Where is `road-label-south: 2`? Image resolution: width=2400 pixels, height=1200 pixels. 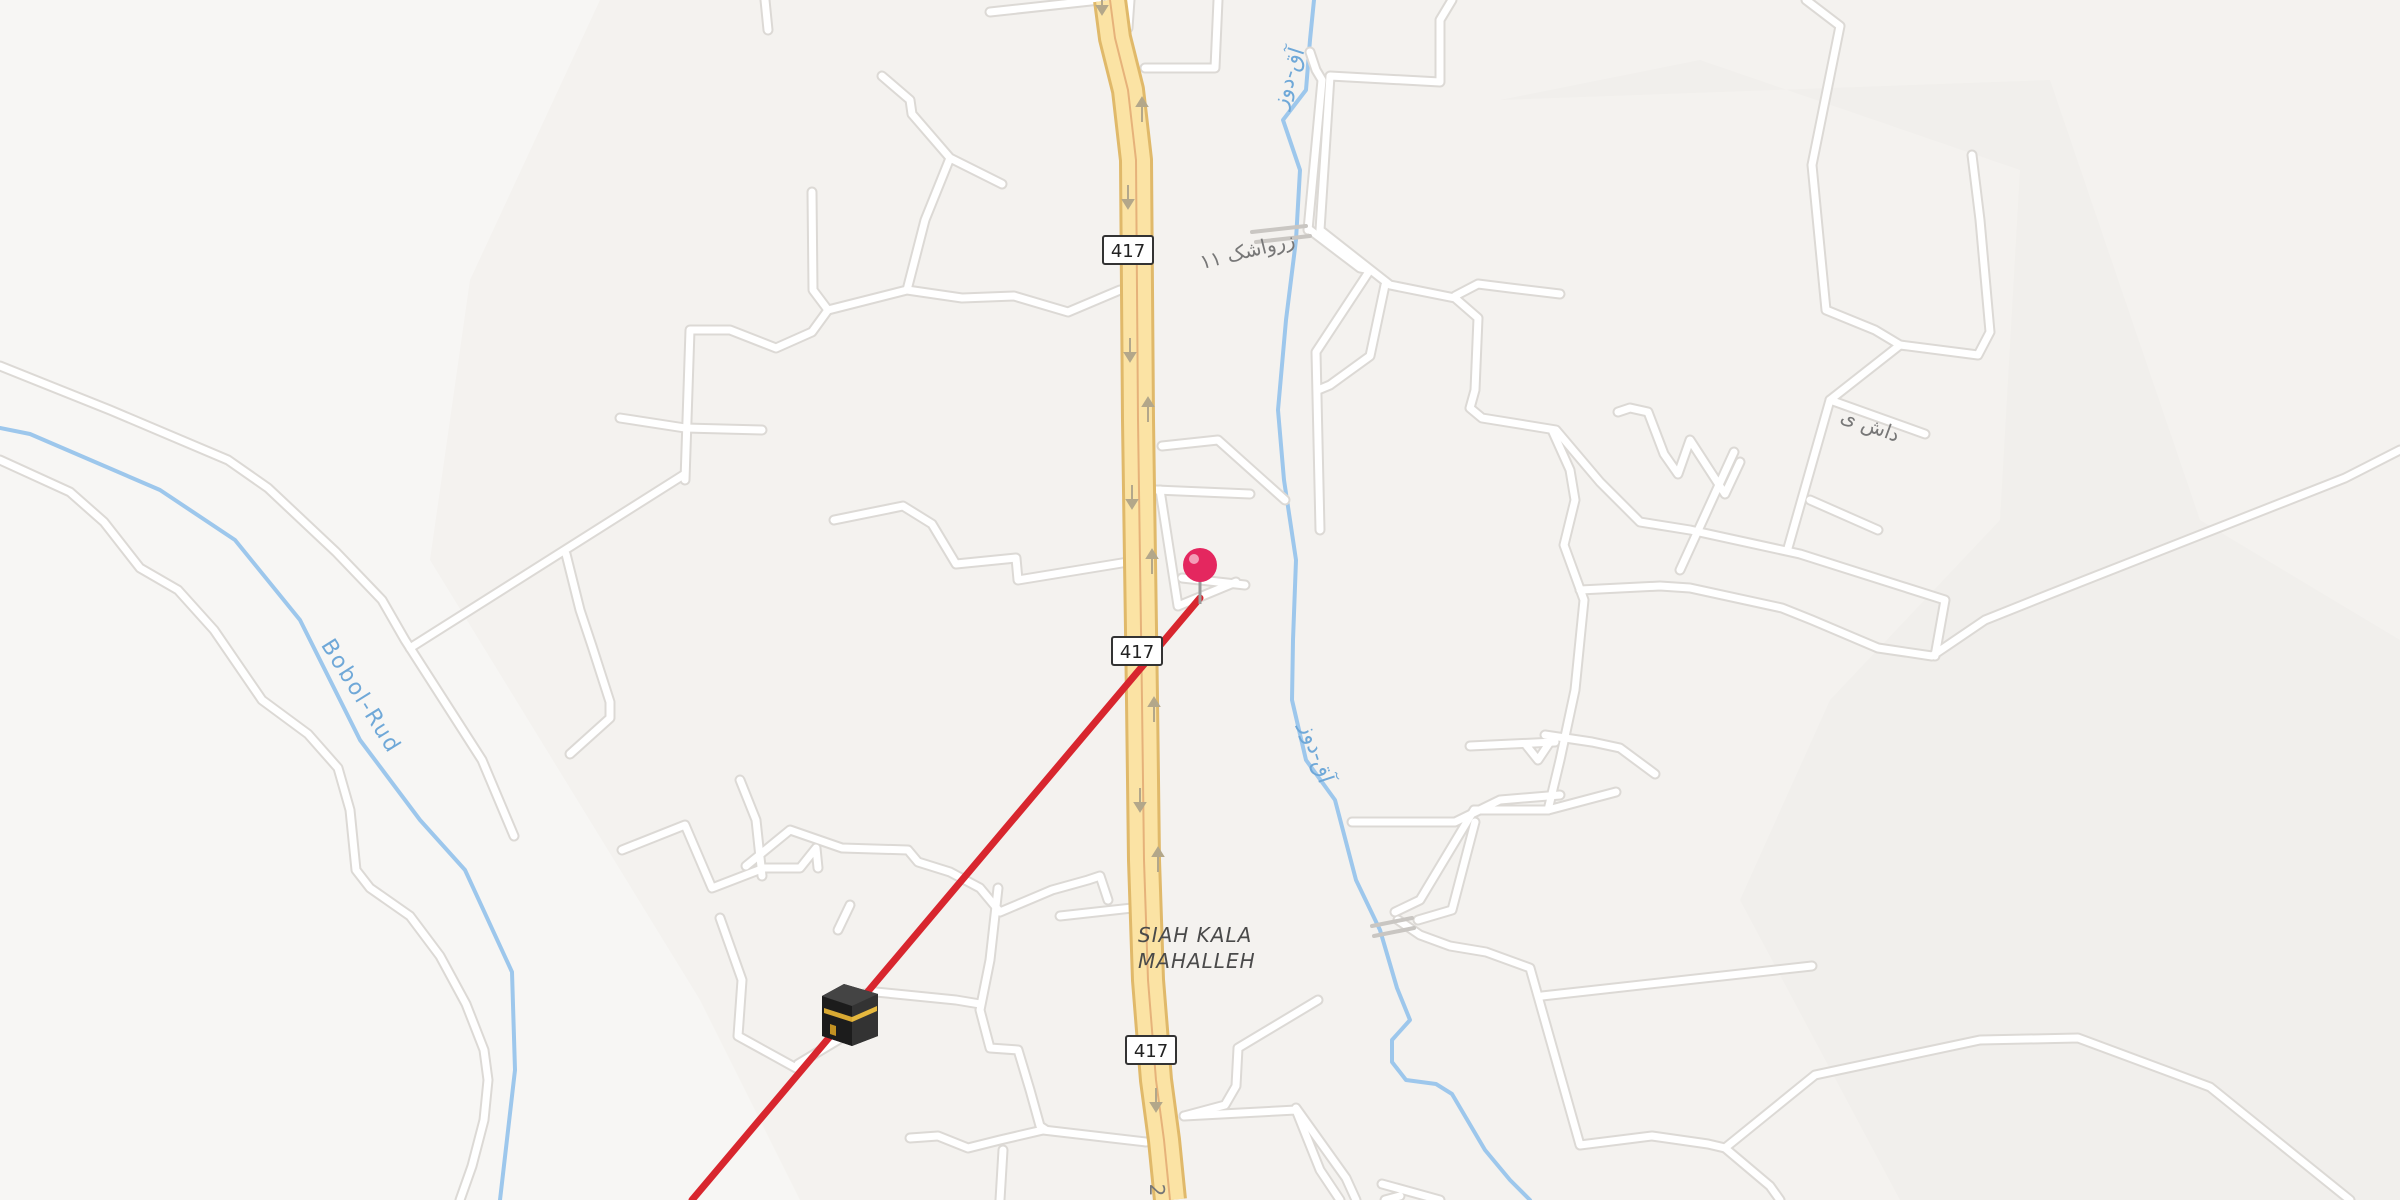
road-label-south: 2 is located at coordinates (1157, 1190).